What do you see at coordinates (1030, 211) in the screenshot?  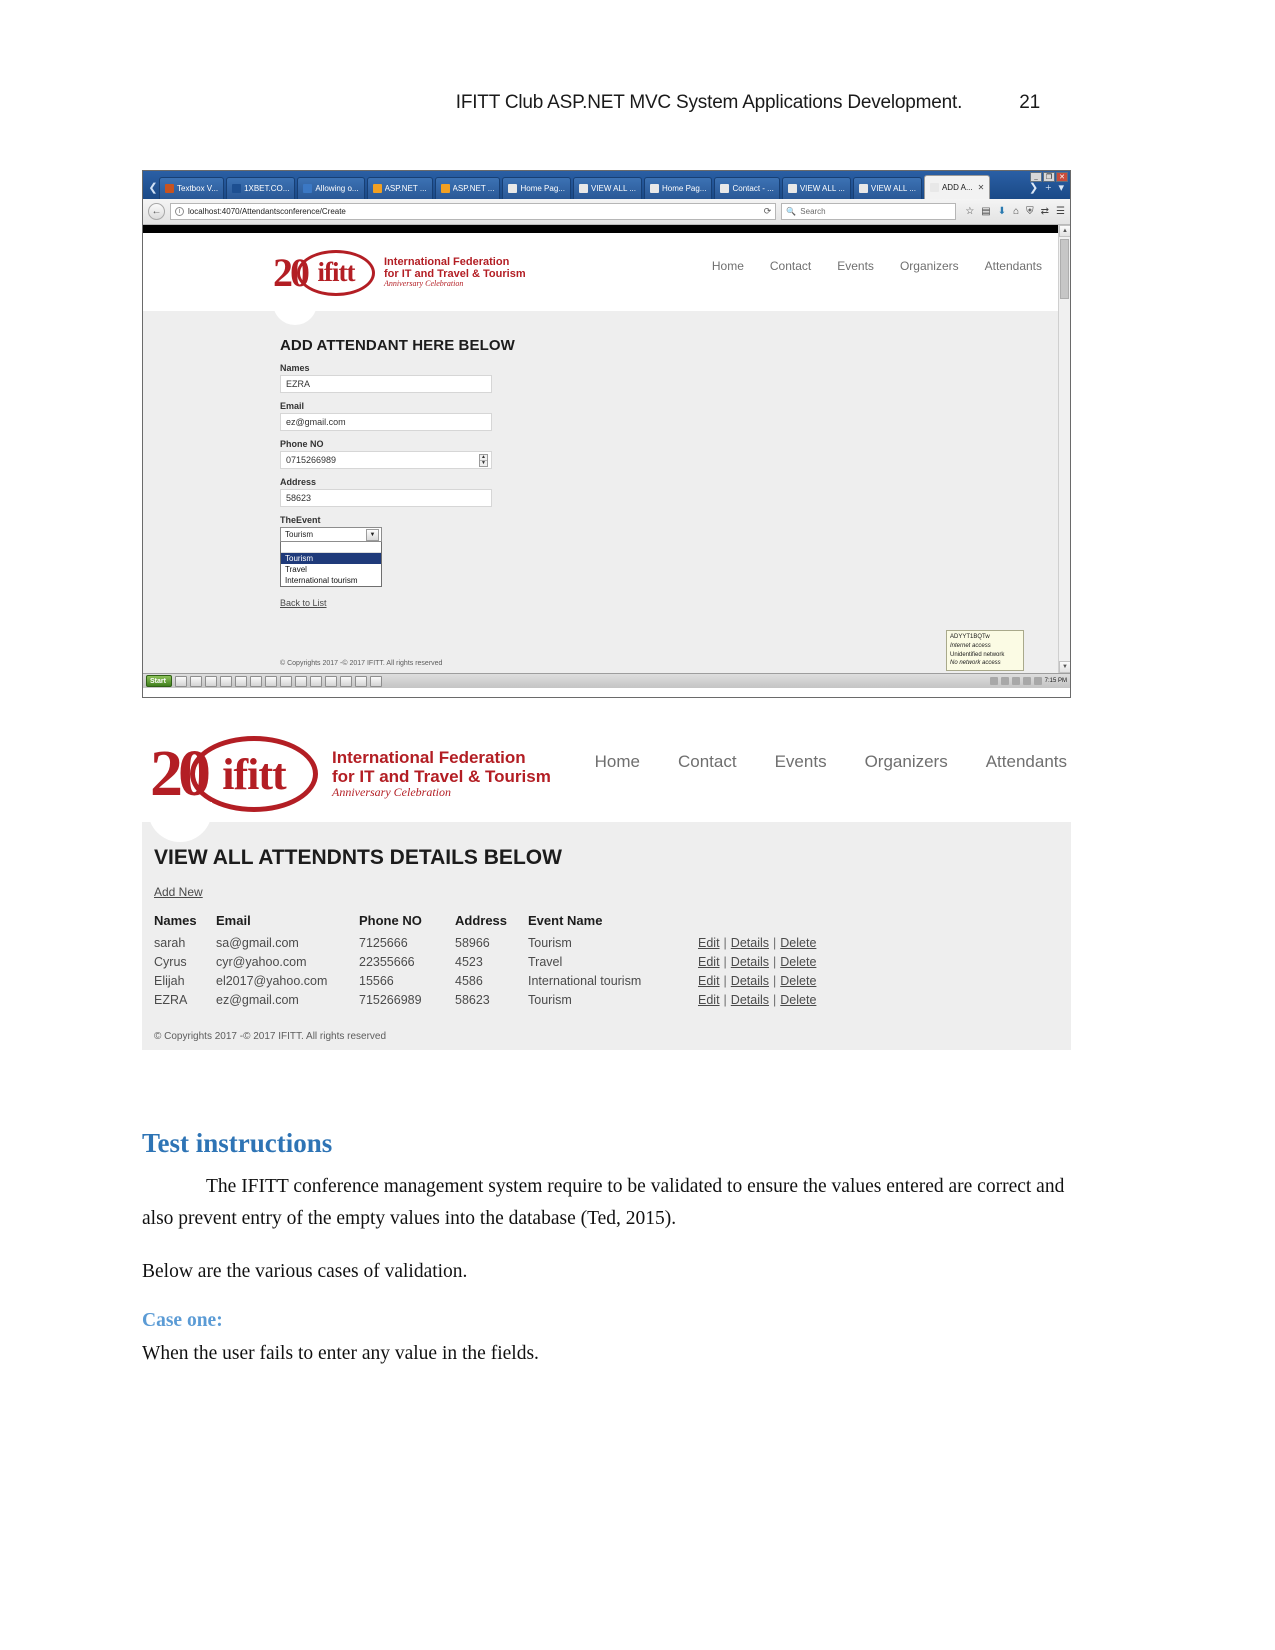 I see `shield-icon: ⛨` at bounding box center [1030, 211].